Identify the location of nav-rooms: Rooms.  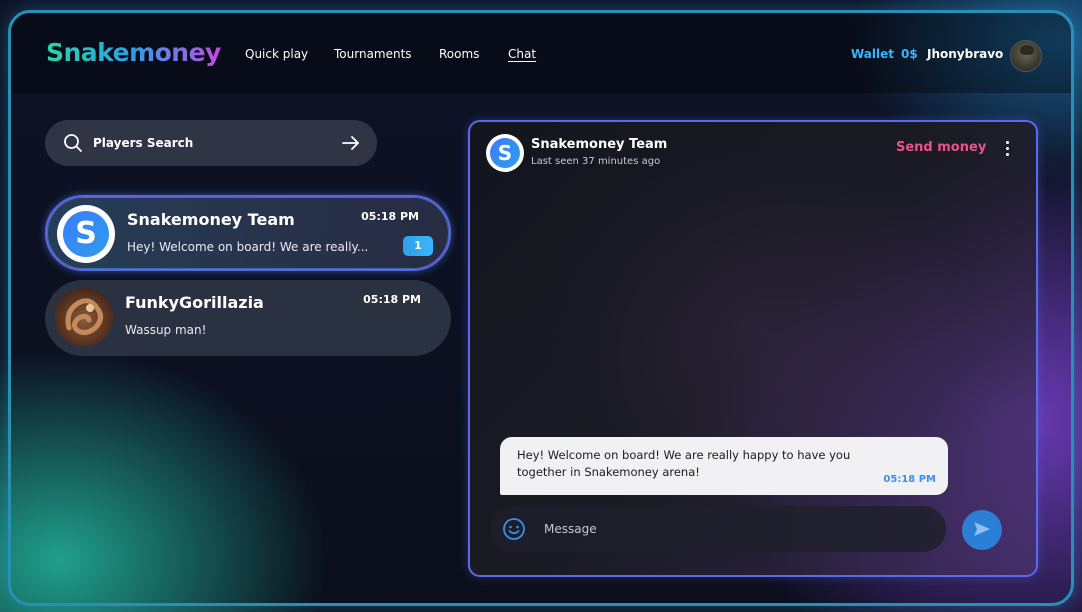
(459, 54).